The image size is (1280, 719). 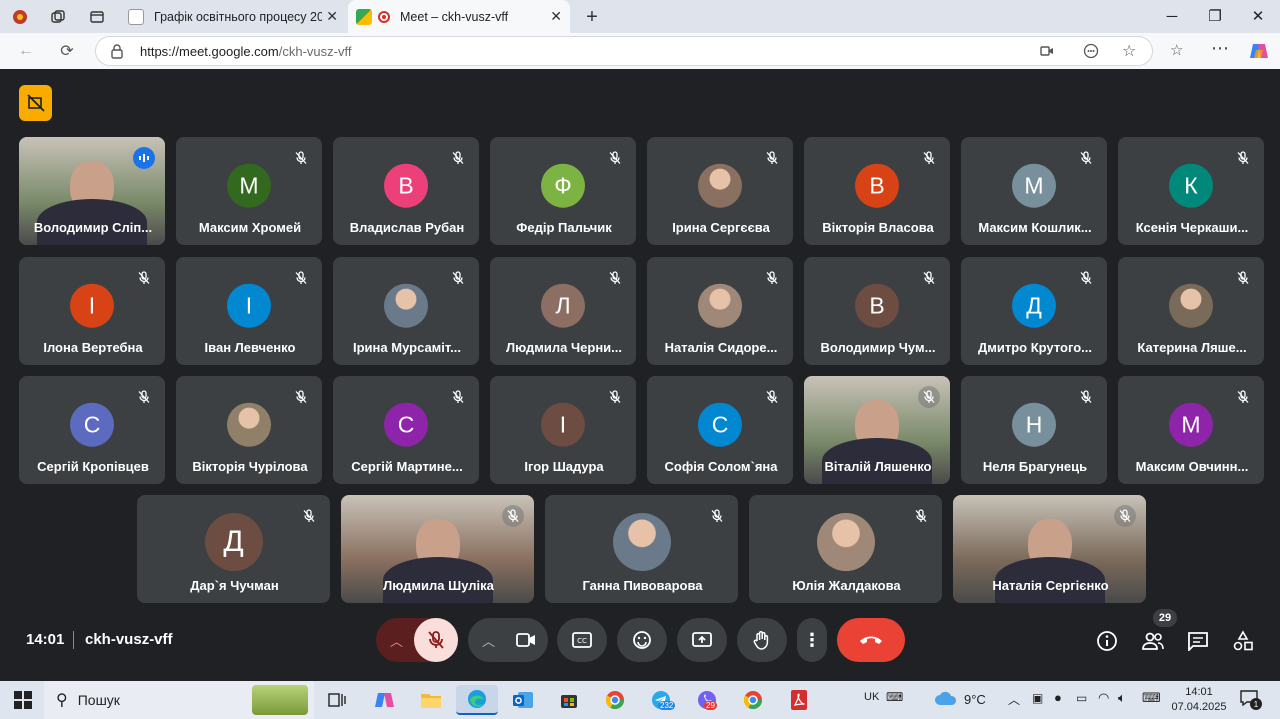 I want to click on favorites-icon: ☆, so click(x=1176, y=50).